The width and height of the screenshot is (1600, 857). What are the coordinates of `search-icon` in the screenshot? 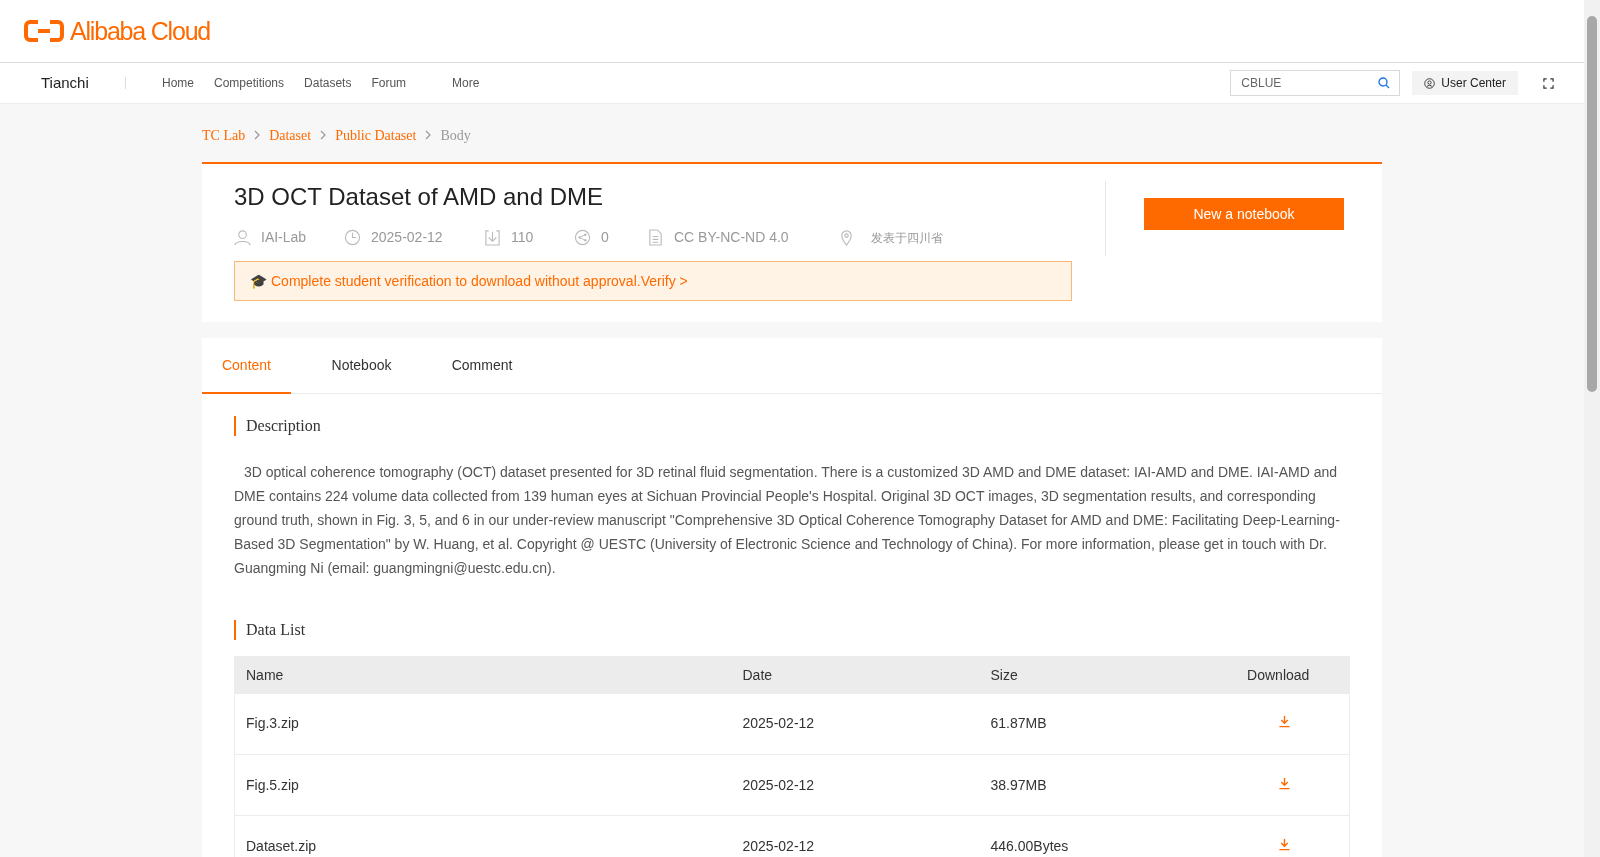 It's located at (1384, 83).